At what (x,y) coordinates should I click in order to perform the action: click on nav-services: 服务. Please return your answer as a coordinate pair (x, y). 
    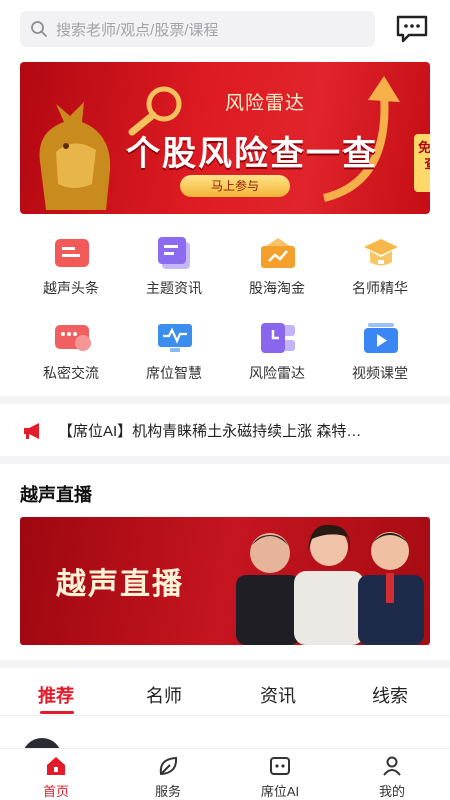
    Looking at the image, I should click on (168, 774).